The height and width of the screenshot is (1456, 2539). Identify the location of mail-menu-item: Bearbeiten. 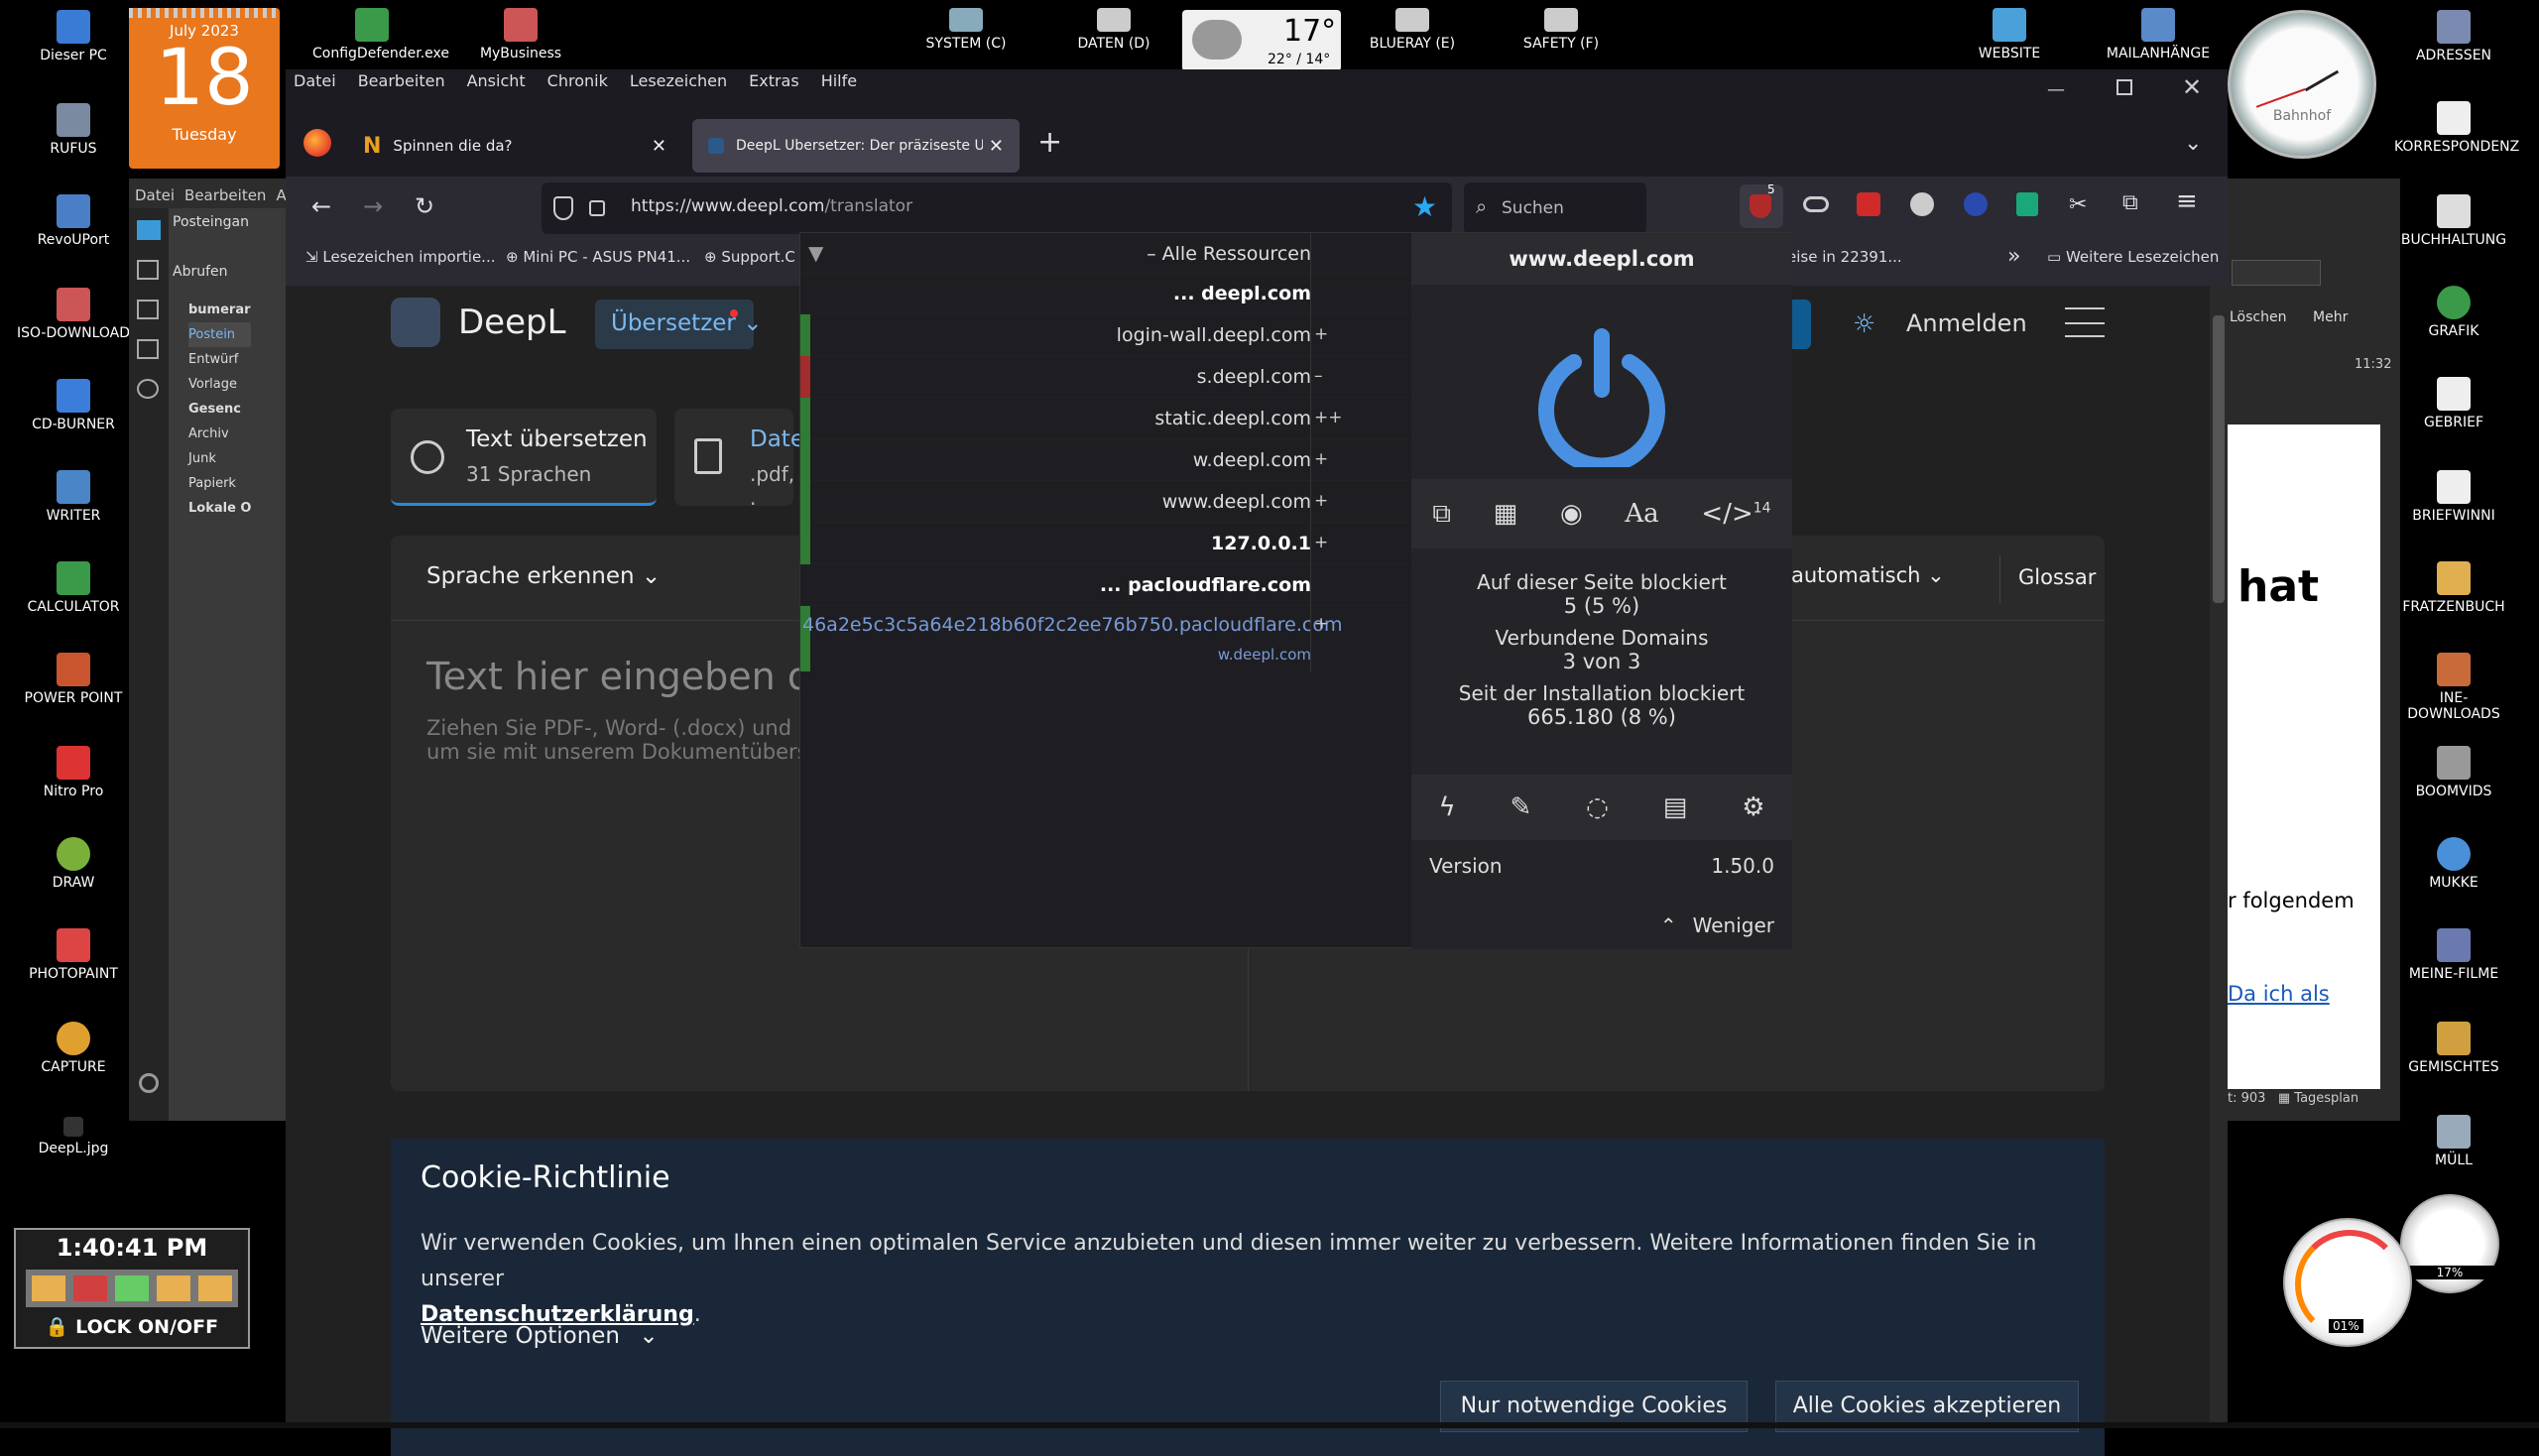
(225, 195).